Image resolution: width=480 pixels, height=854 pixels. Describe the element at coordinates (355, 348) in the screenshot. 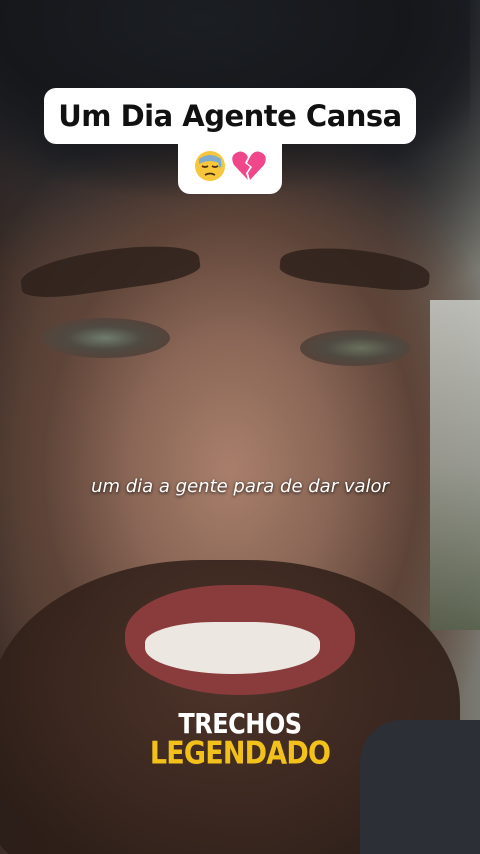

I see `right-eye` at that location.